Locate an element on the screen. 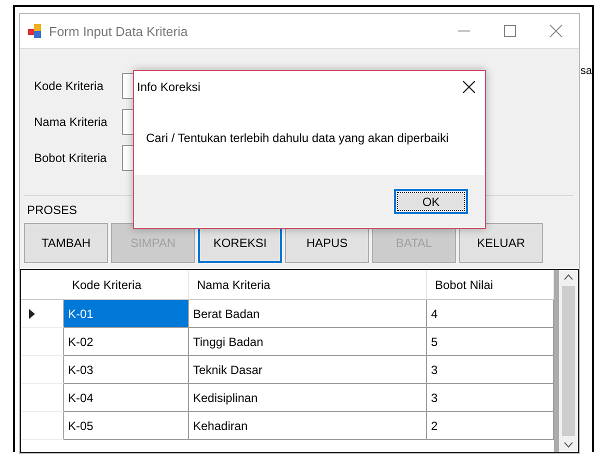 This screenshot has height=454, width=598. field-label: Bobot Kriteria is located at coordinates (71, 158).